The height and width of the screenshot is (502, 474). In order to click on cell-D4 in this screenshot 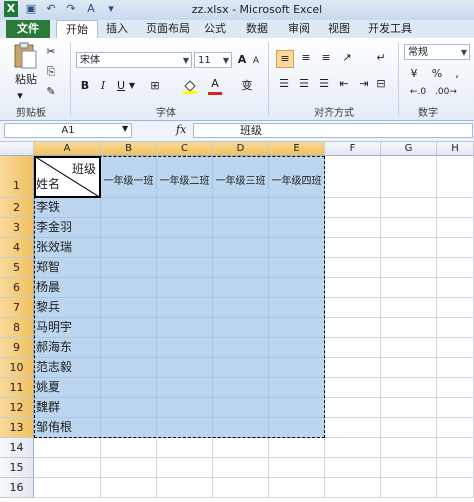, I will do `click(241, 248)`.